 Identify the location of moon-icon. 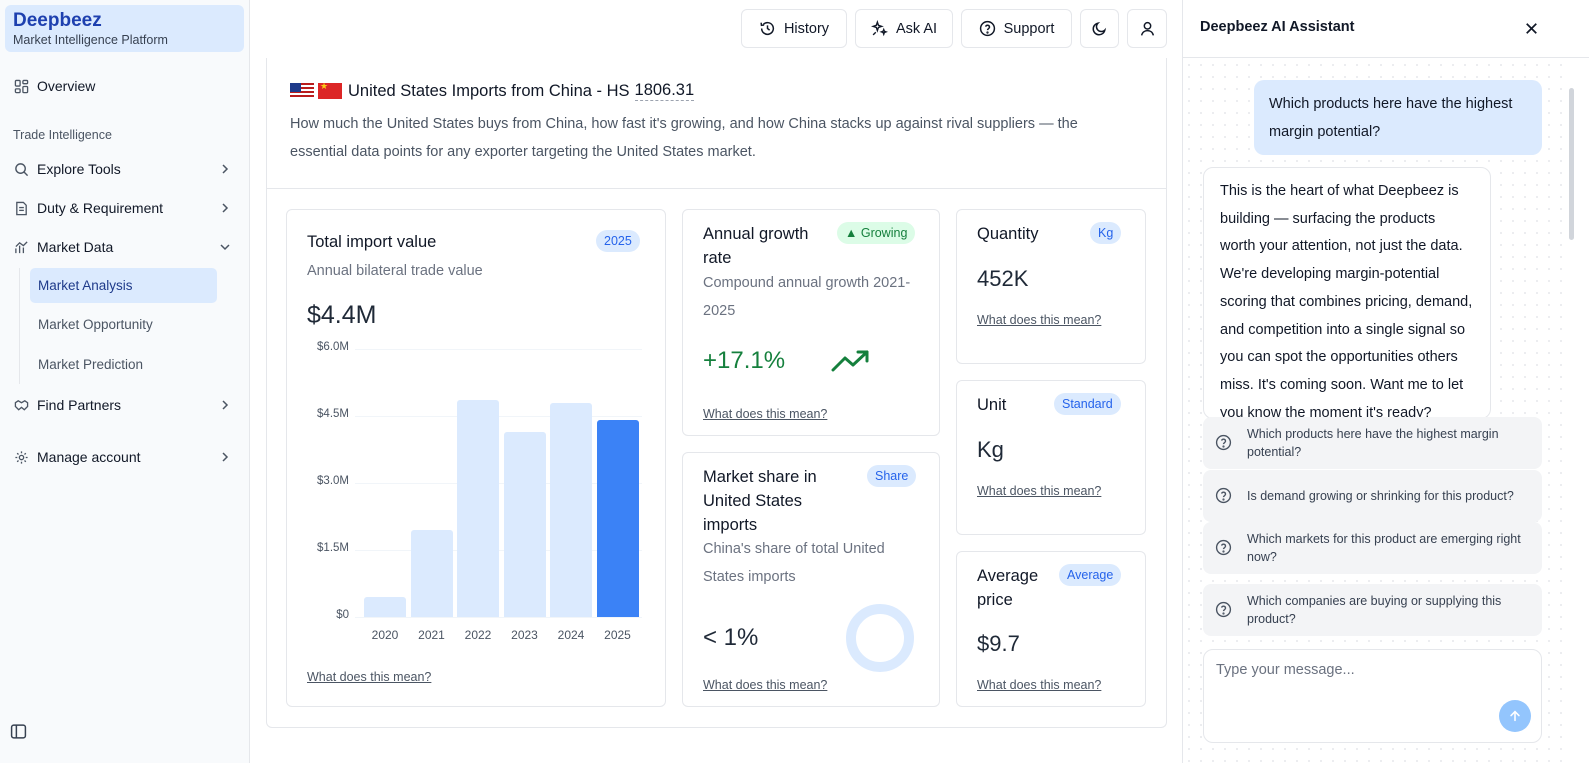
(1099, 28).